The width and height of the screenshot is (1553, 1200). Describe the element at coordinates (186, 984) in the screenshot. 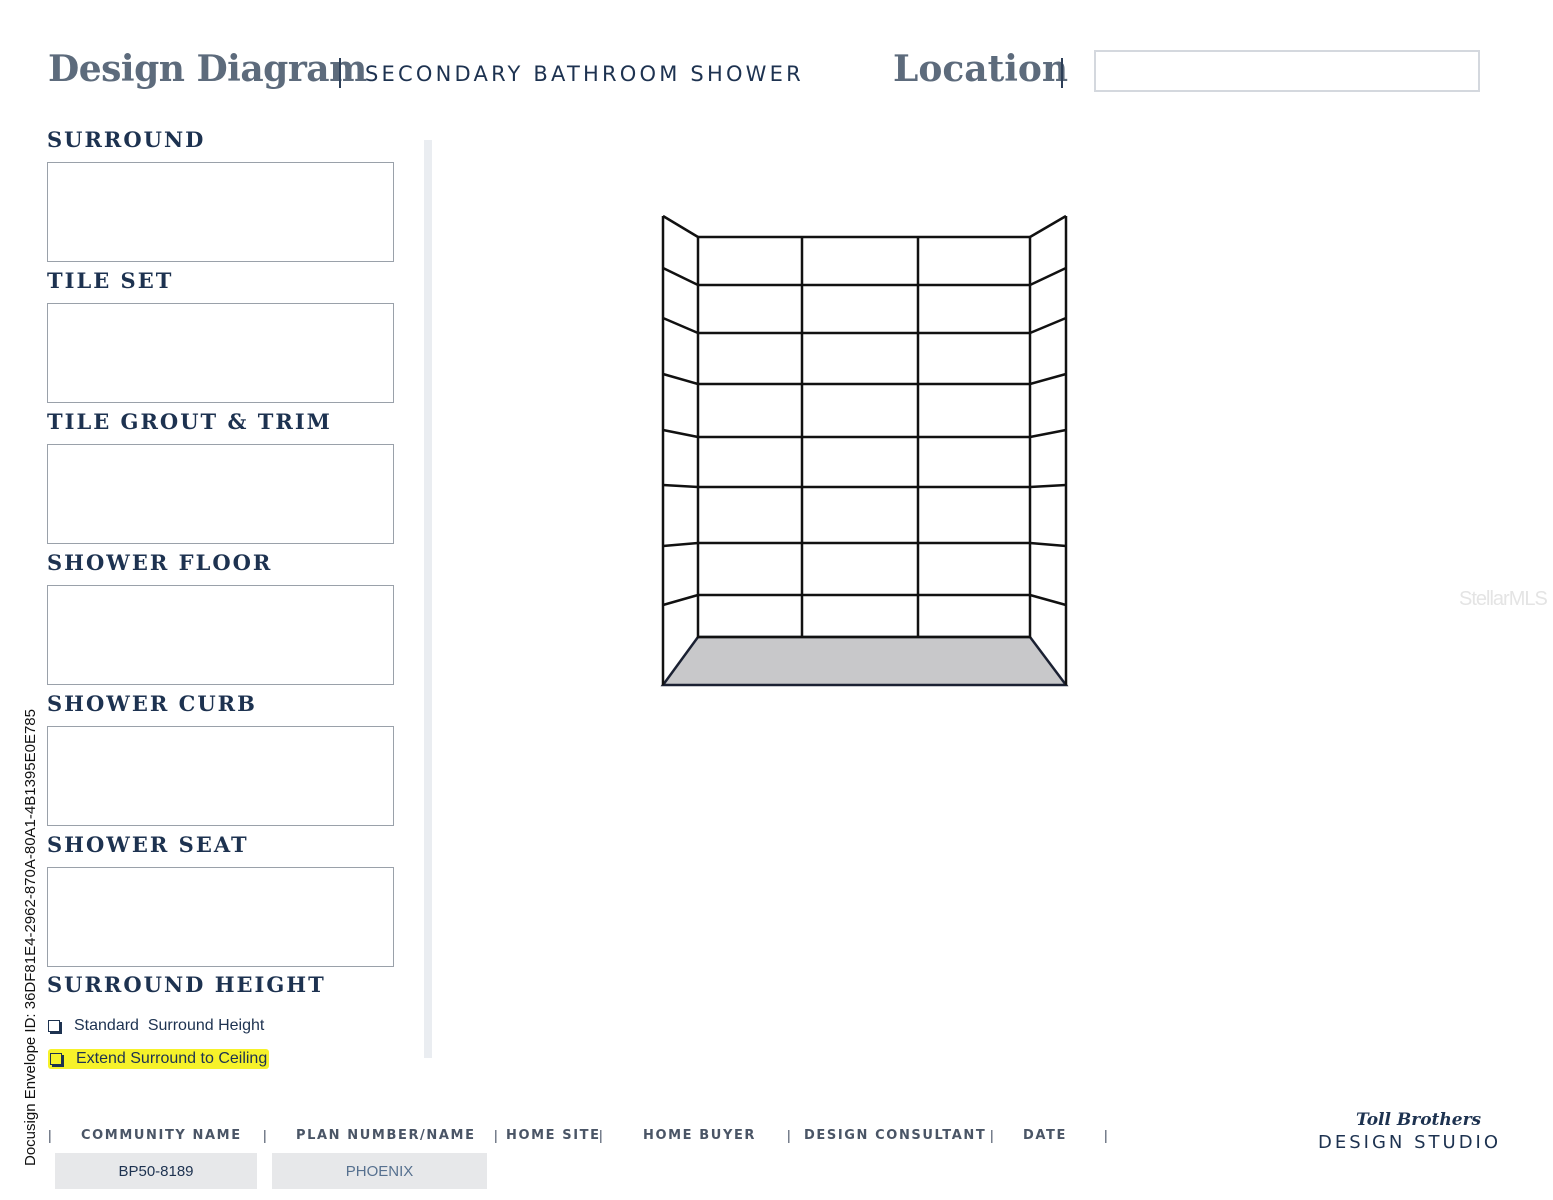

I see `surround-height-label: SURROUND HEIGHT` at that location.